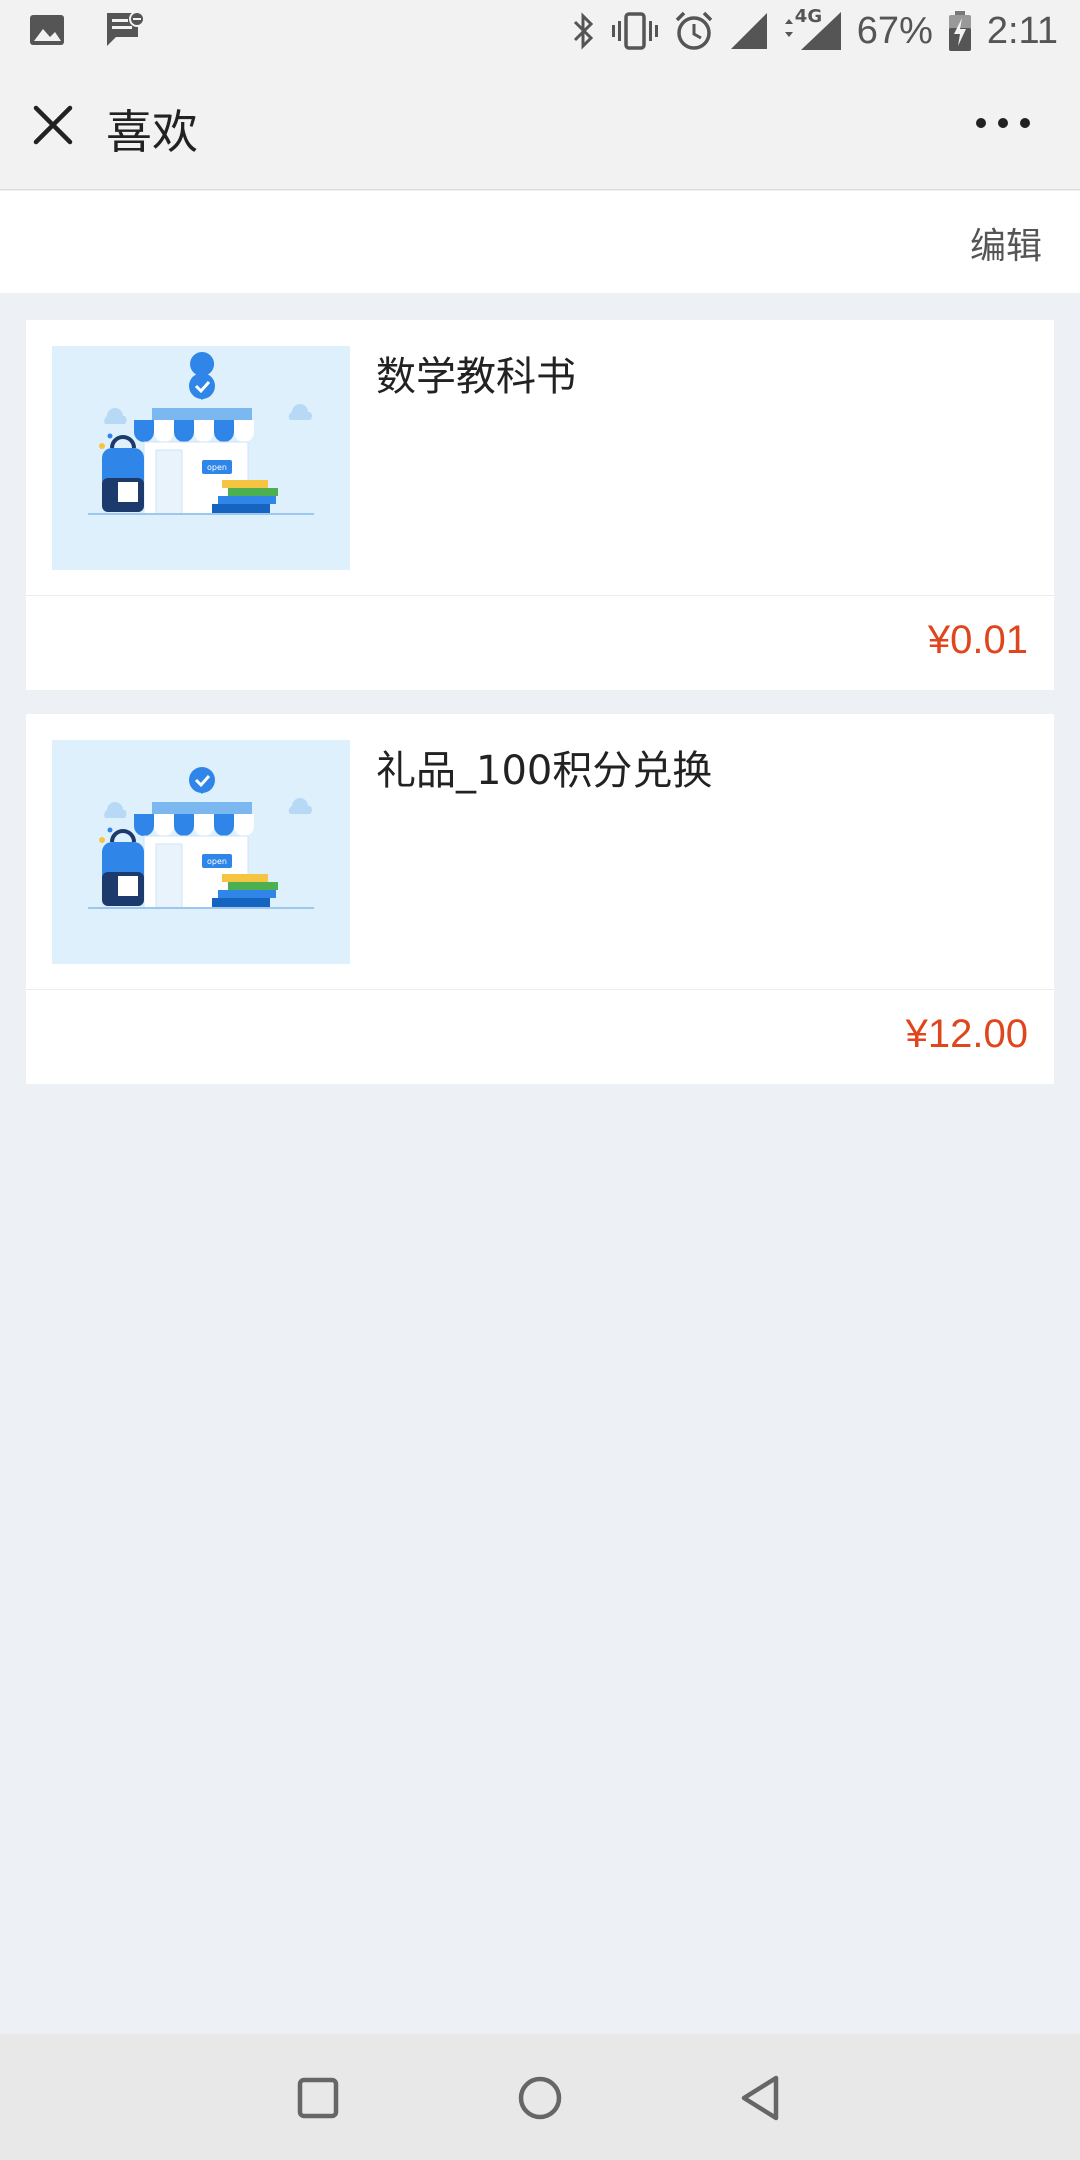  I want to click on edit-bar: 编辑, so click(540, 242).